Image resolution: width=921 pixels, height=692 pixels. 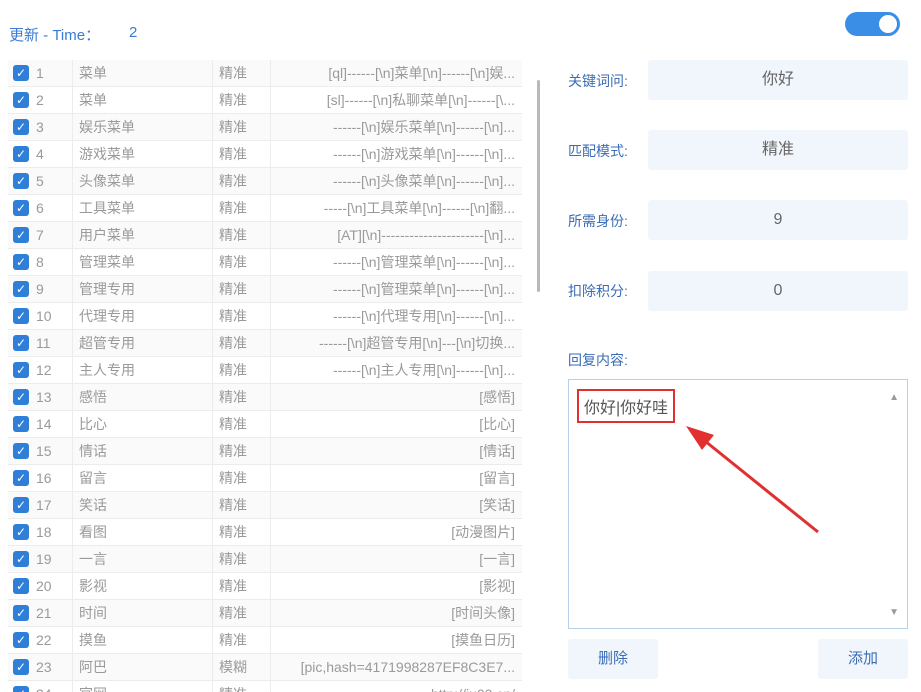 I want to click on row-keyword: 笑话, so click(x=145, y=505).